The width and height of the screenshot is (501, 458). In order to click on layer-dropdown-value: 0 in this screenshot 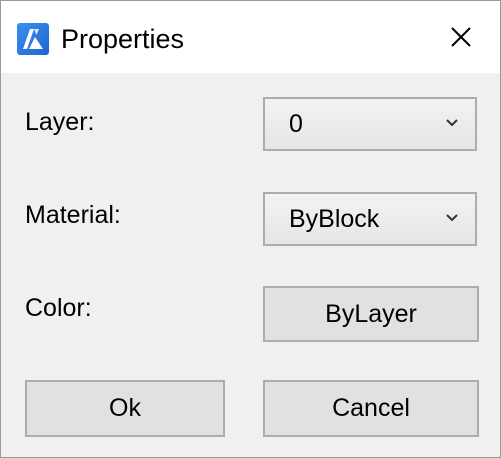, I will do `click(296, 124)`.